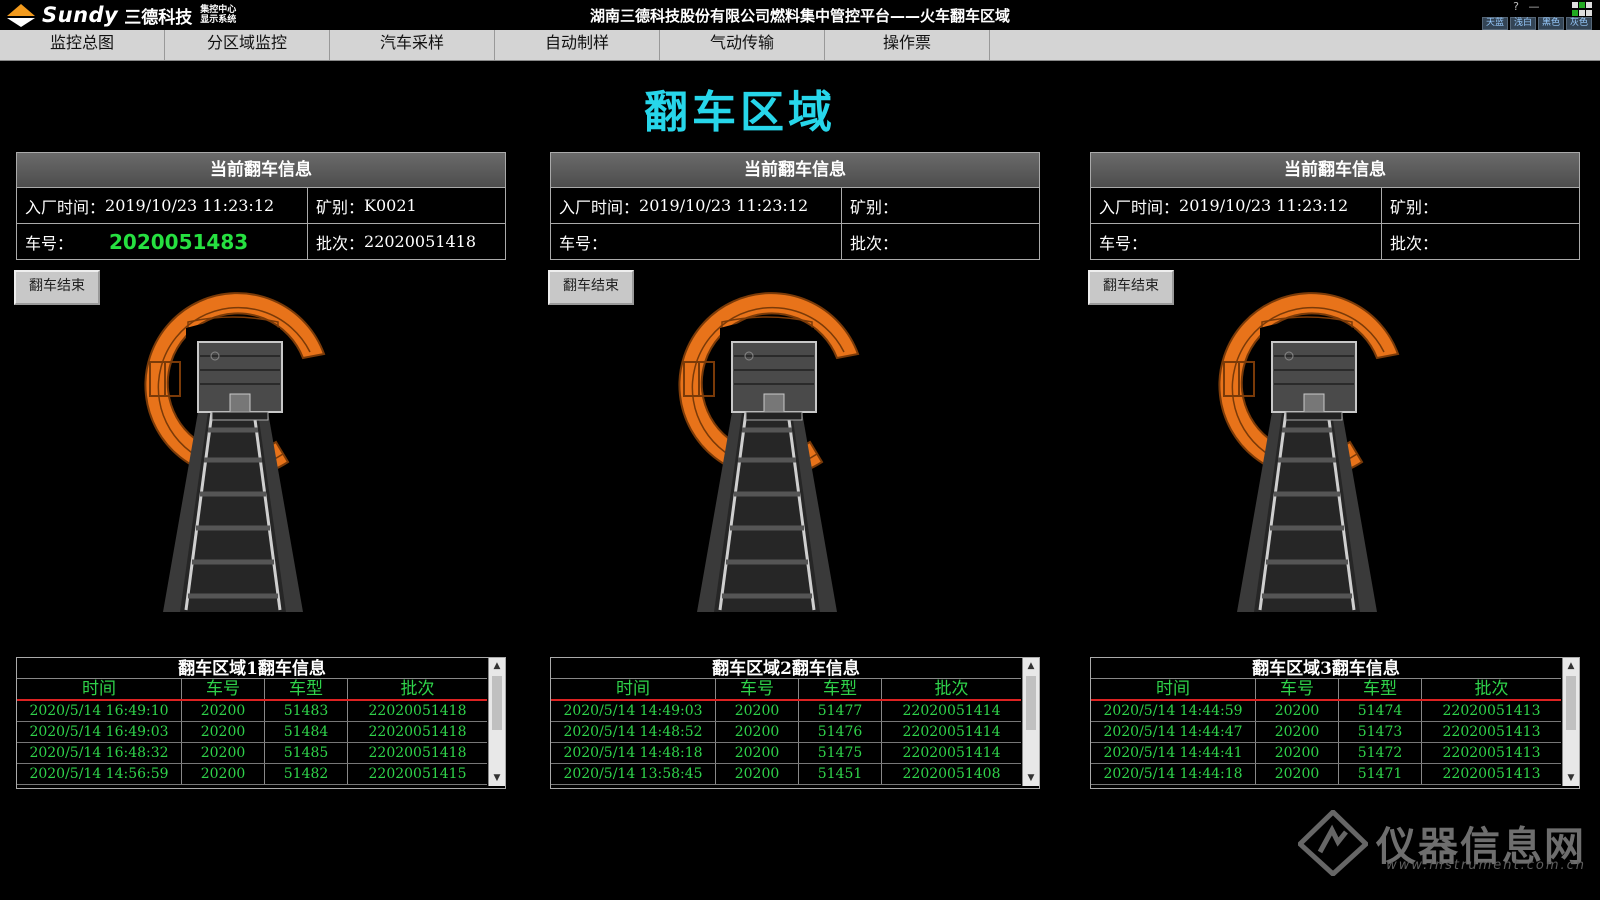  What do you see at coordinates (162, 241) in the screenshot?
I see `car-no-cell: 车号： 2020051483` at bounding box center [162, 241].